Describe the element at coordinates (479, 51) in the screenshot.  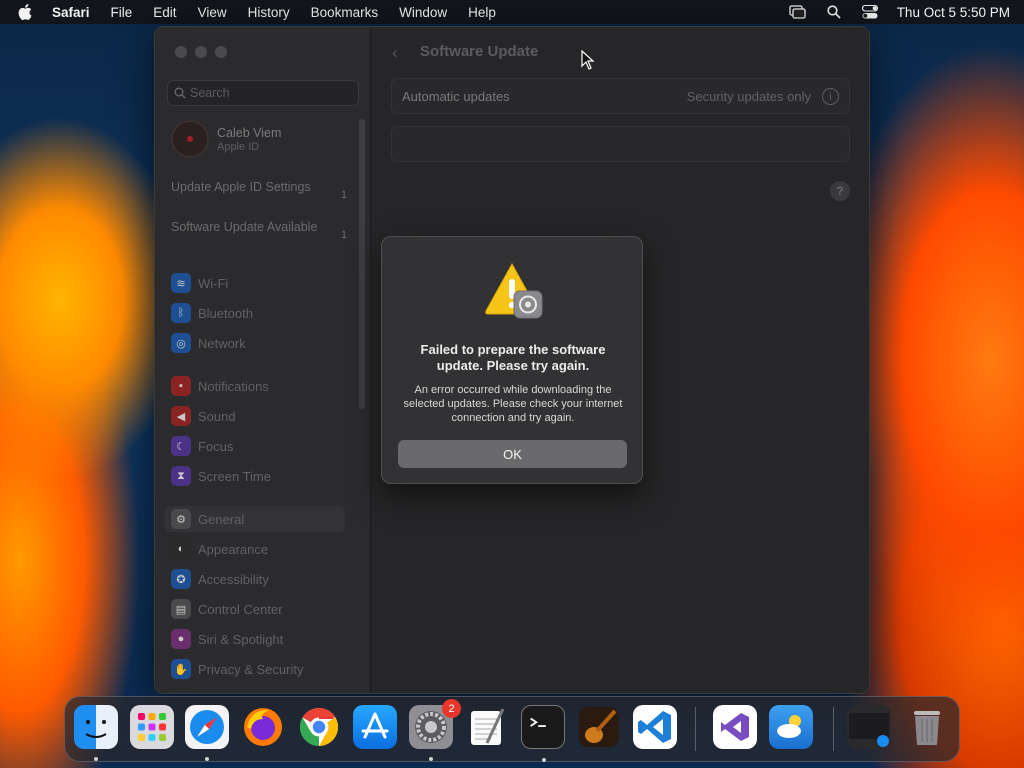
I see `page-title: Software Update` at that location.